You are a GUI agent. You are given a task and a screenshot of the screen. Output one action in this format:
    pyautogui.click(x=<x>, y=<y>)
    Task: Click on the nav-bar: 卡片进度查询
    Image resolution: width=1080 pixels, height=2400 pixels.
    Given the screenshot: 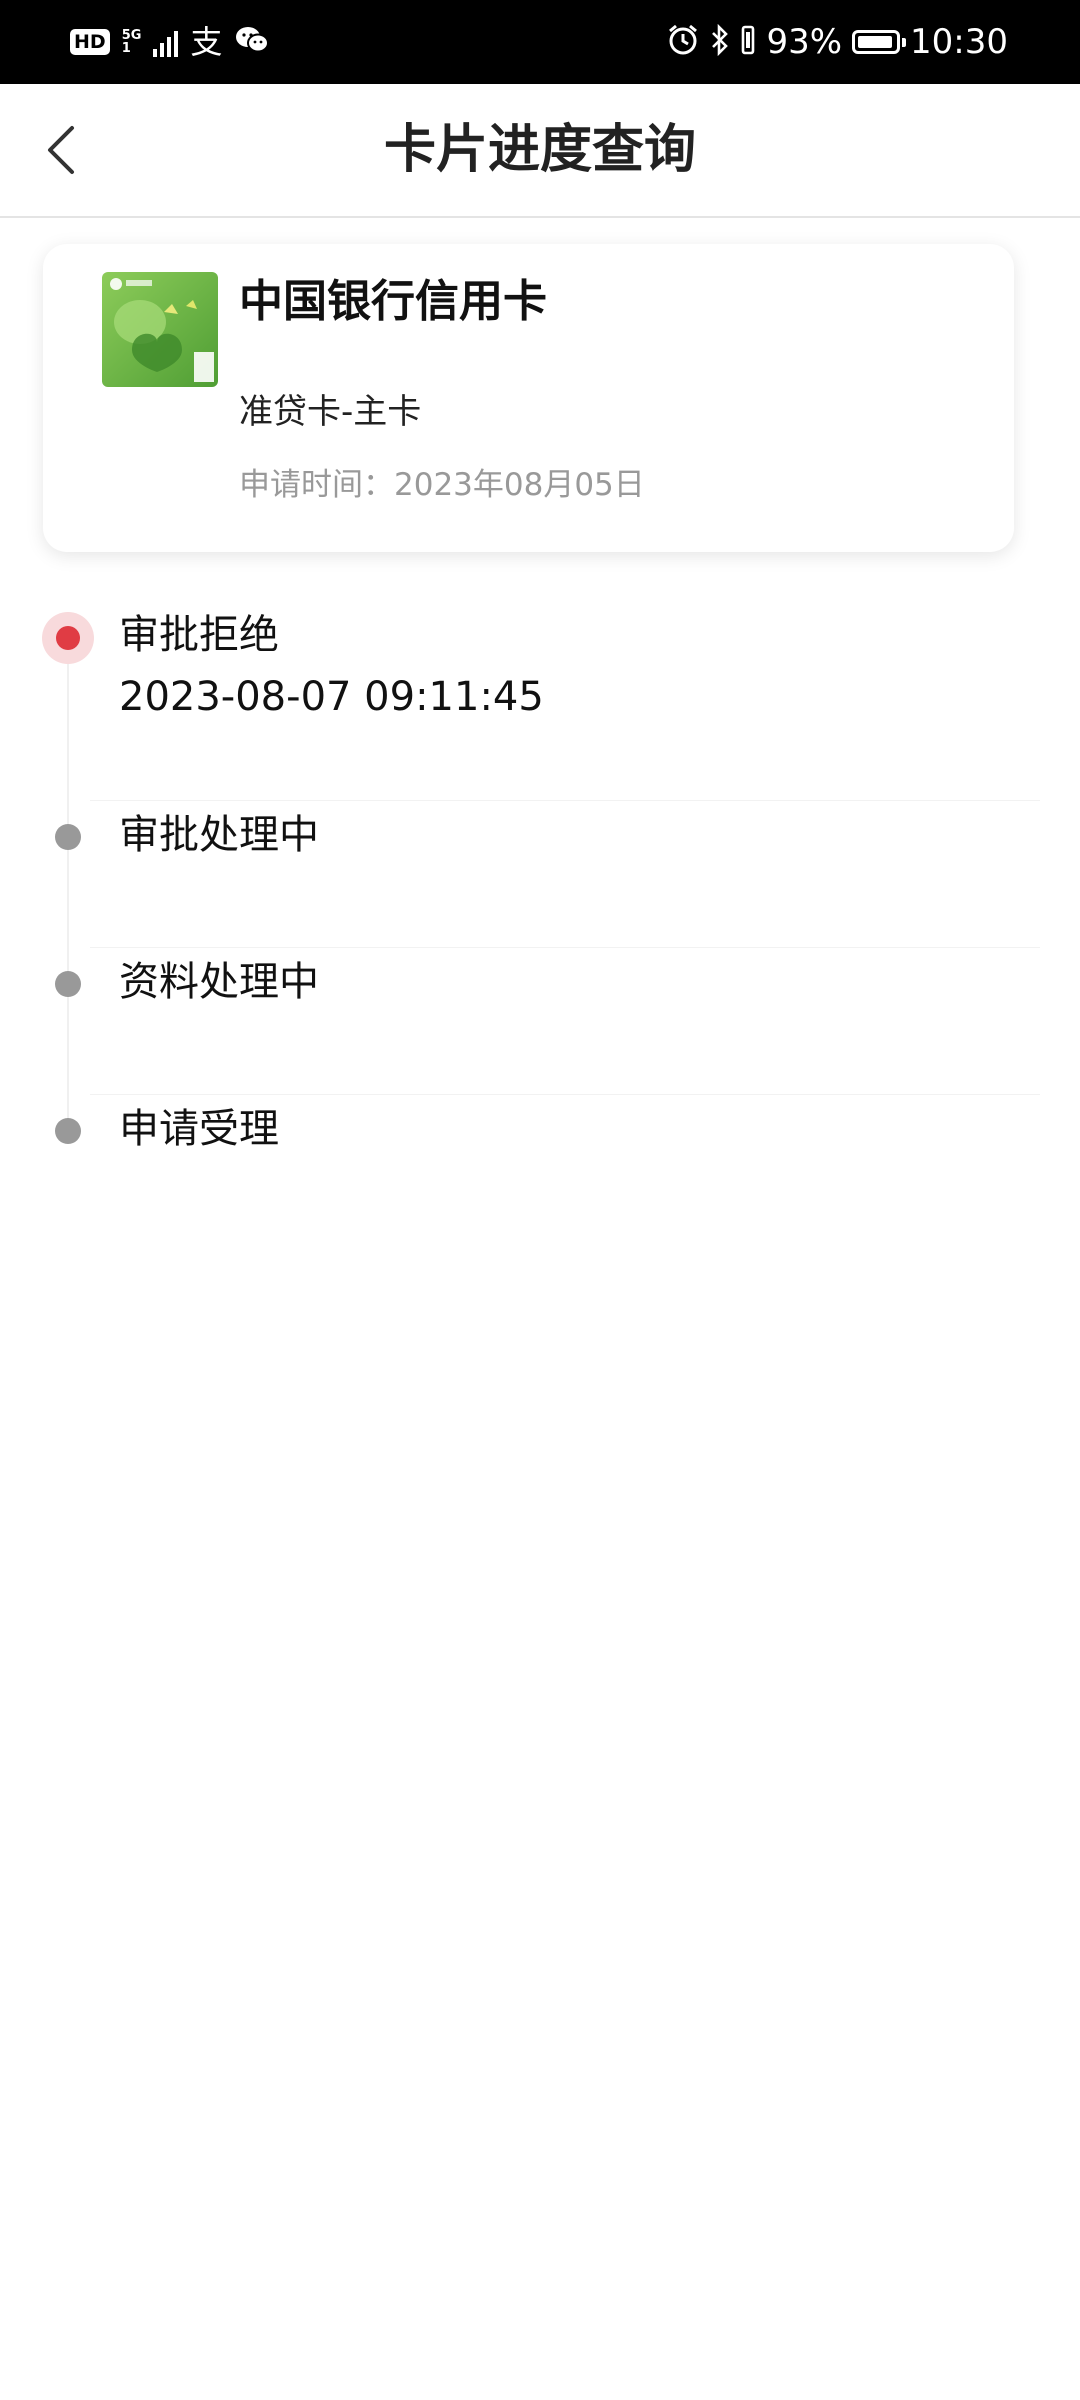 What is the action you would take?
    pyautogui.click(x=540, y=151)
    